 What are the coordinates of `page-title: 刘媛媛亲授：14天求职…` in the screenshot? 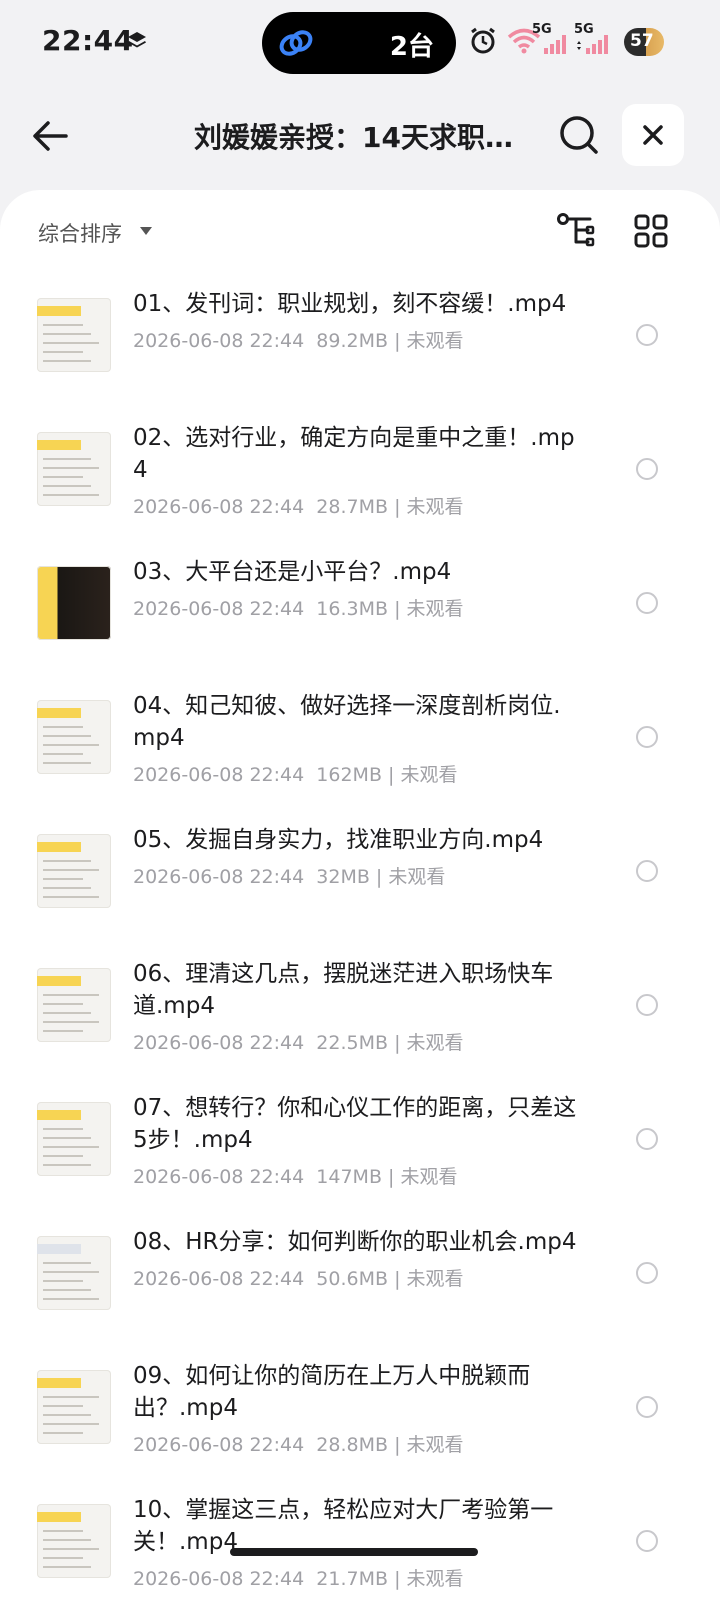 It's located at (353, 137).